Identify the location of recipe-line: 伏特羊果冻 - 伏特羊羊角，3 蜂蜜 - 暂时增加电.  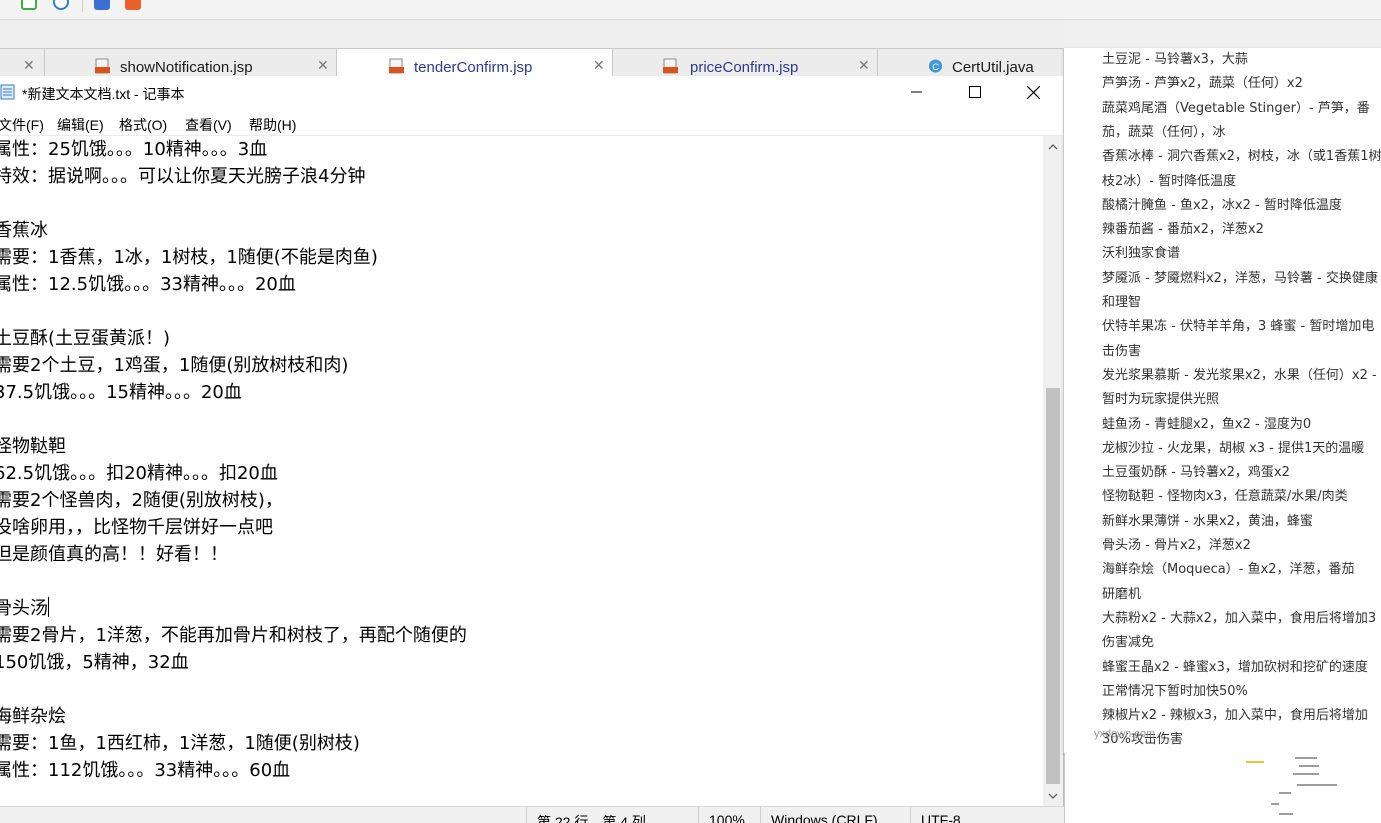
(1238, 326).